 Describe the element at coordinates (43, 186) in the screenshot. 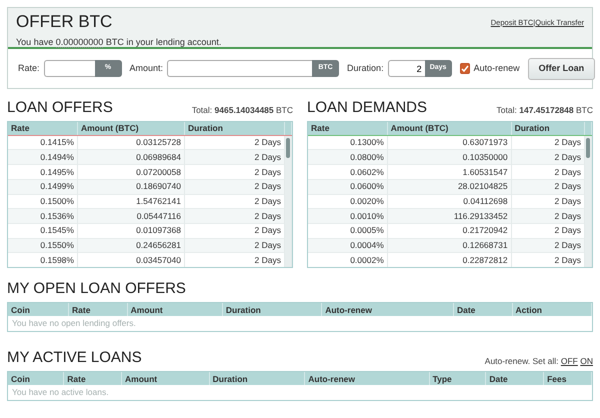

I see `table-cell: 0.1499%` at that location.